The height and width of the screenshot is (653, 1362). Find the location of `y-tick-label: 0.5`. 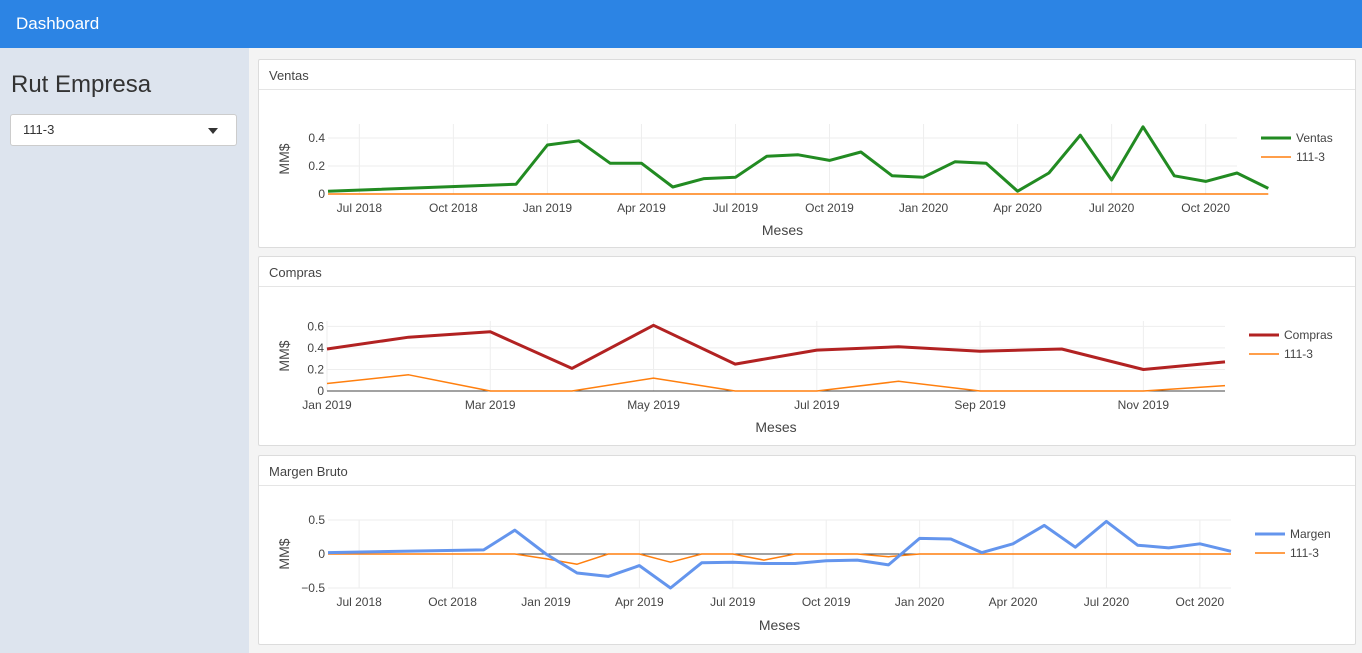

y-tick-label: 0.5 is located at coordinates (316, 520).